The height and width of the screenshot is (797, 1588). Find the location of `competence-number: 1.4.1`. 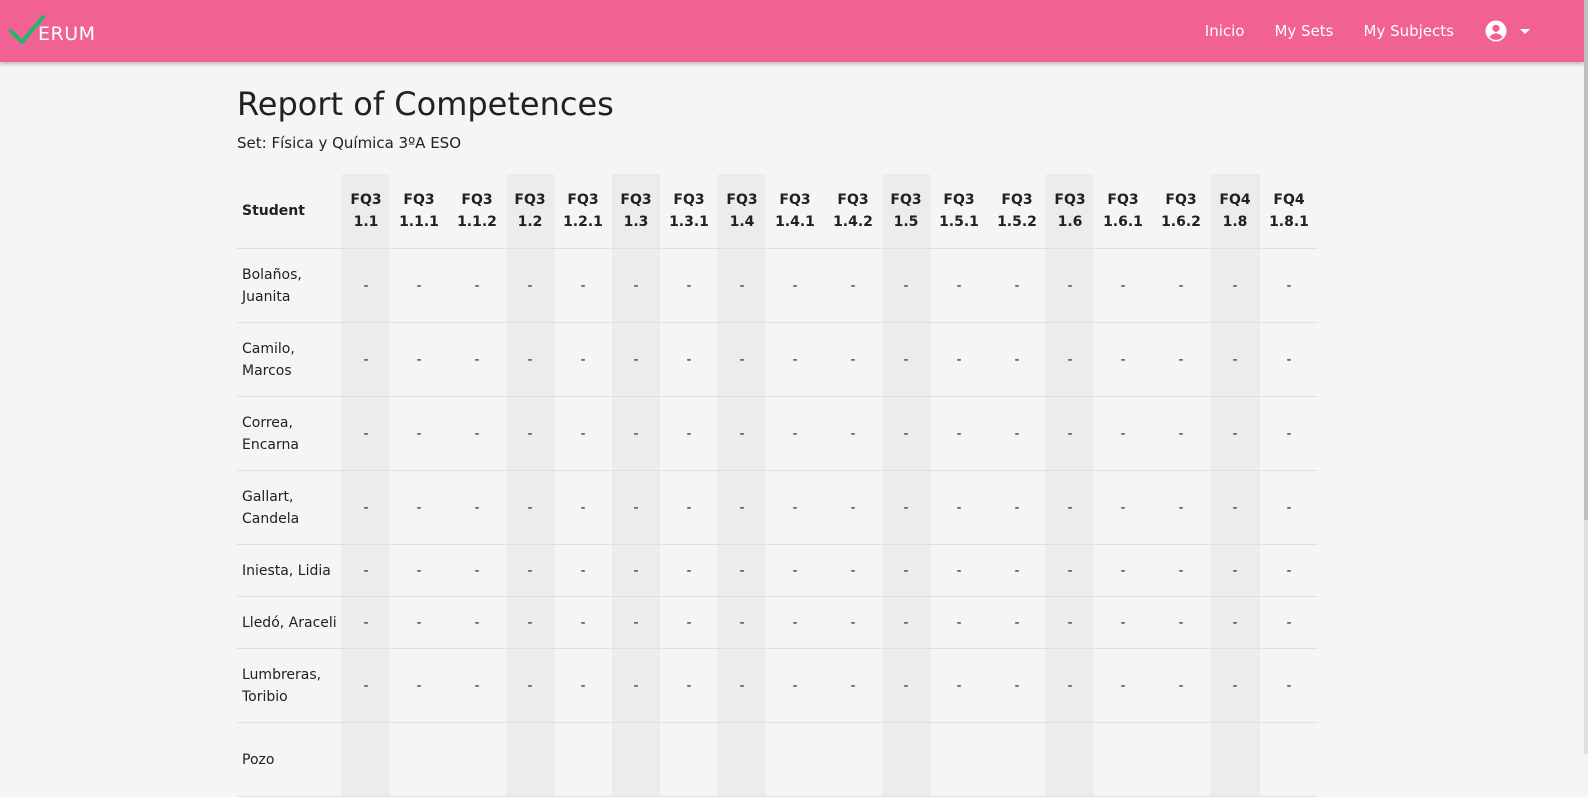

competence-number: 1.4.1 is located at coordinates (795, 222).